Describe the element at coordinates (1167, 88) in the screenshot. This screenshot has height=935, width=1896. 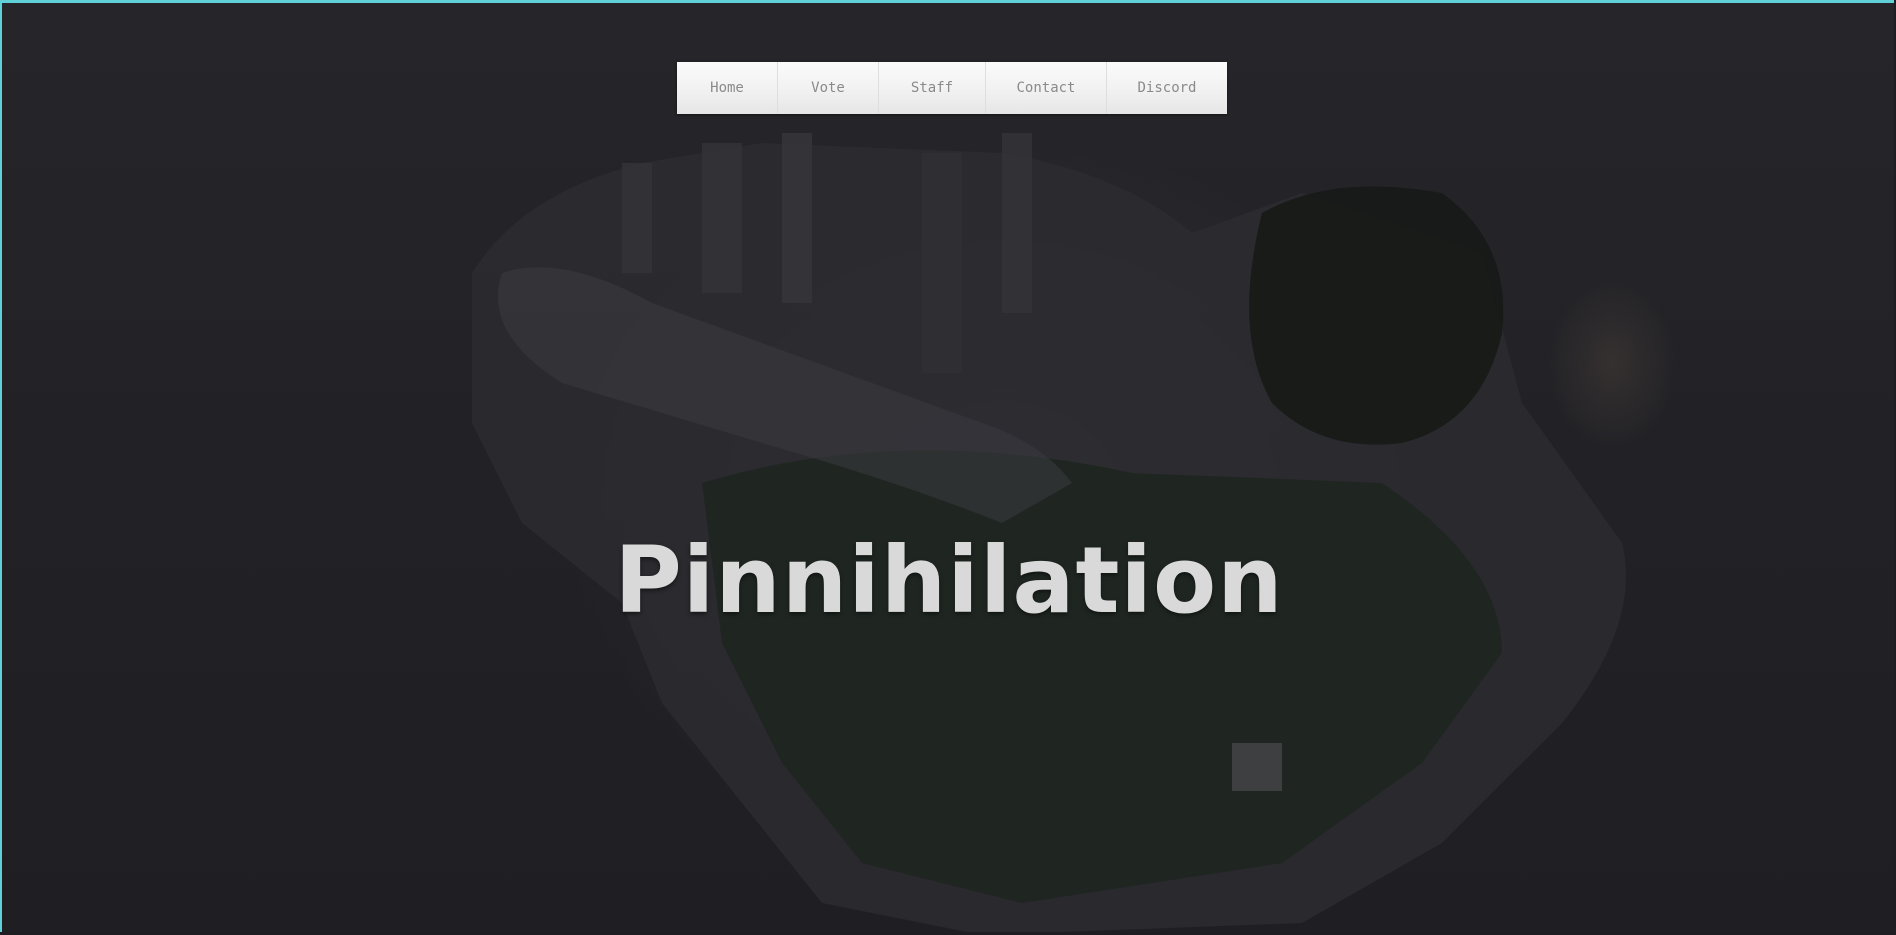
I see `nav-discord-link: Discord` at that location.